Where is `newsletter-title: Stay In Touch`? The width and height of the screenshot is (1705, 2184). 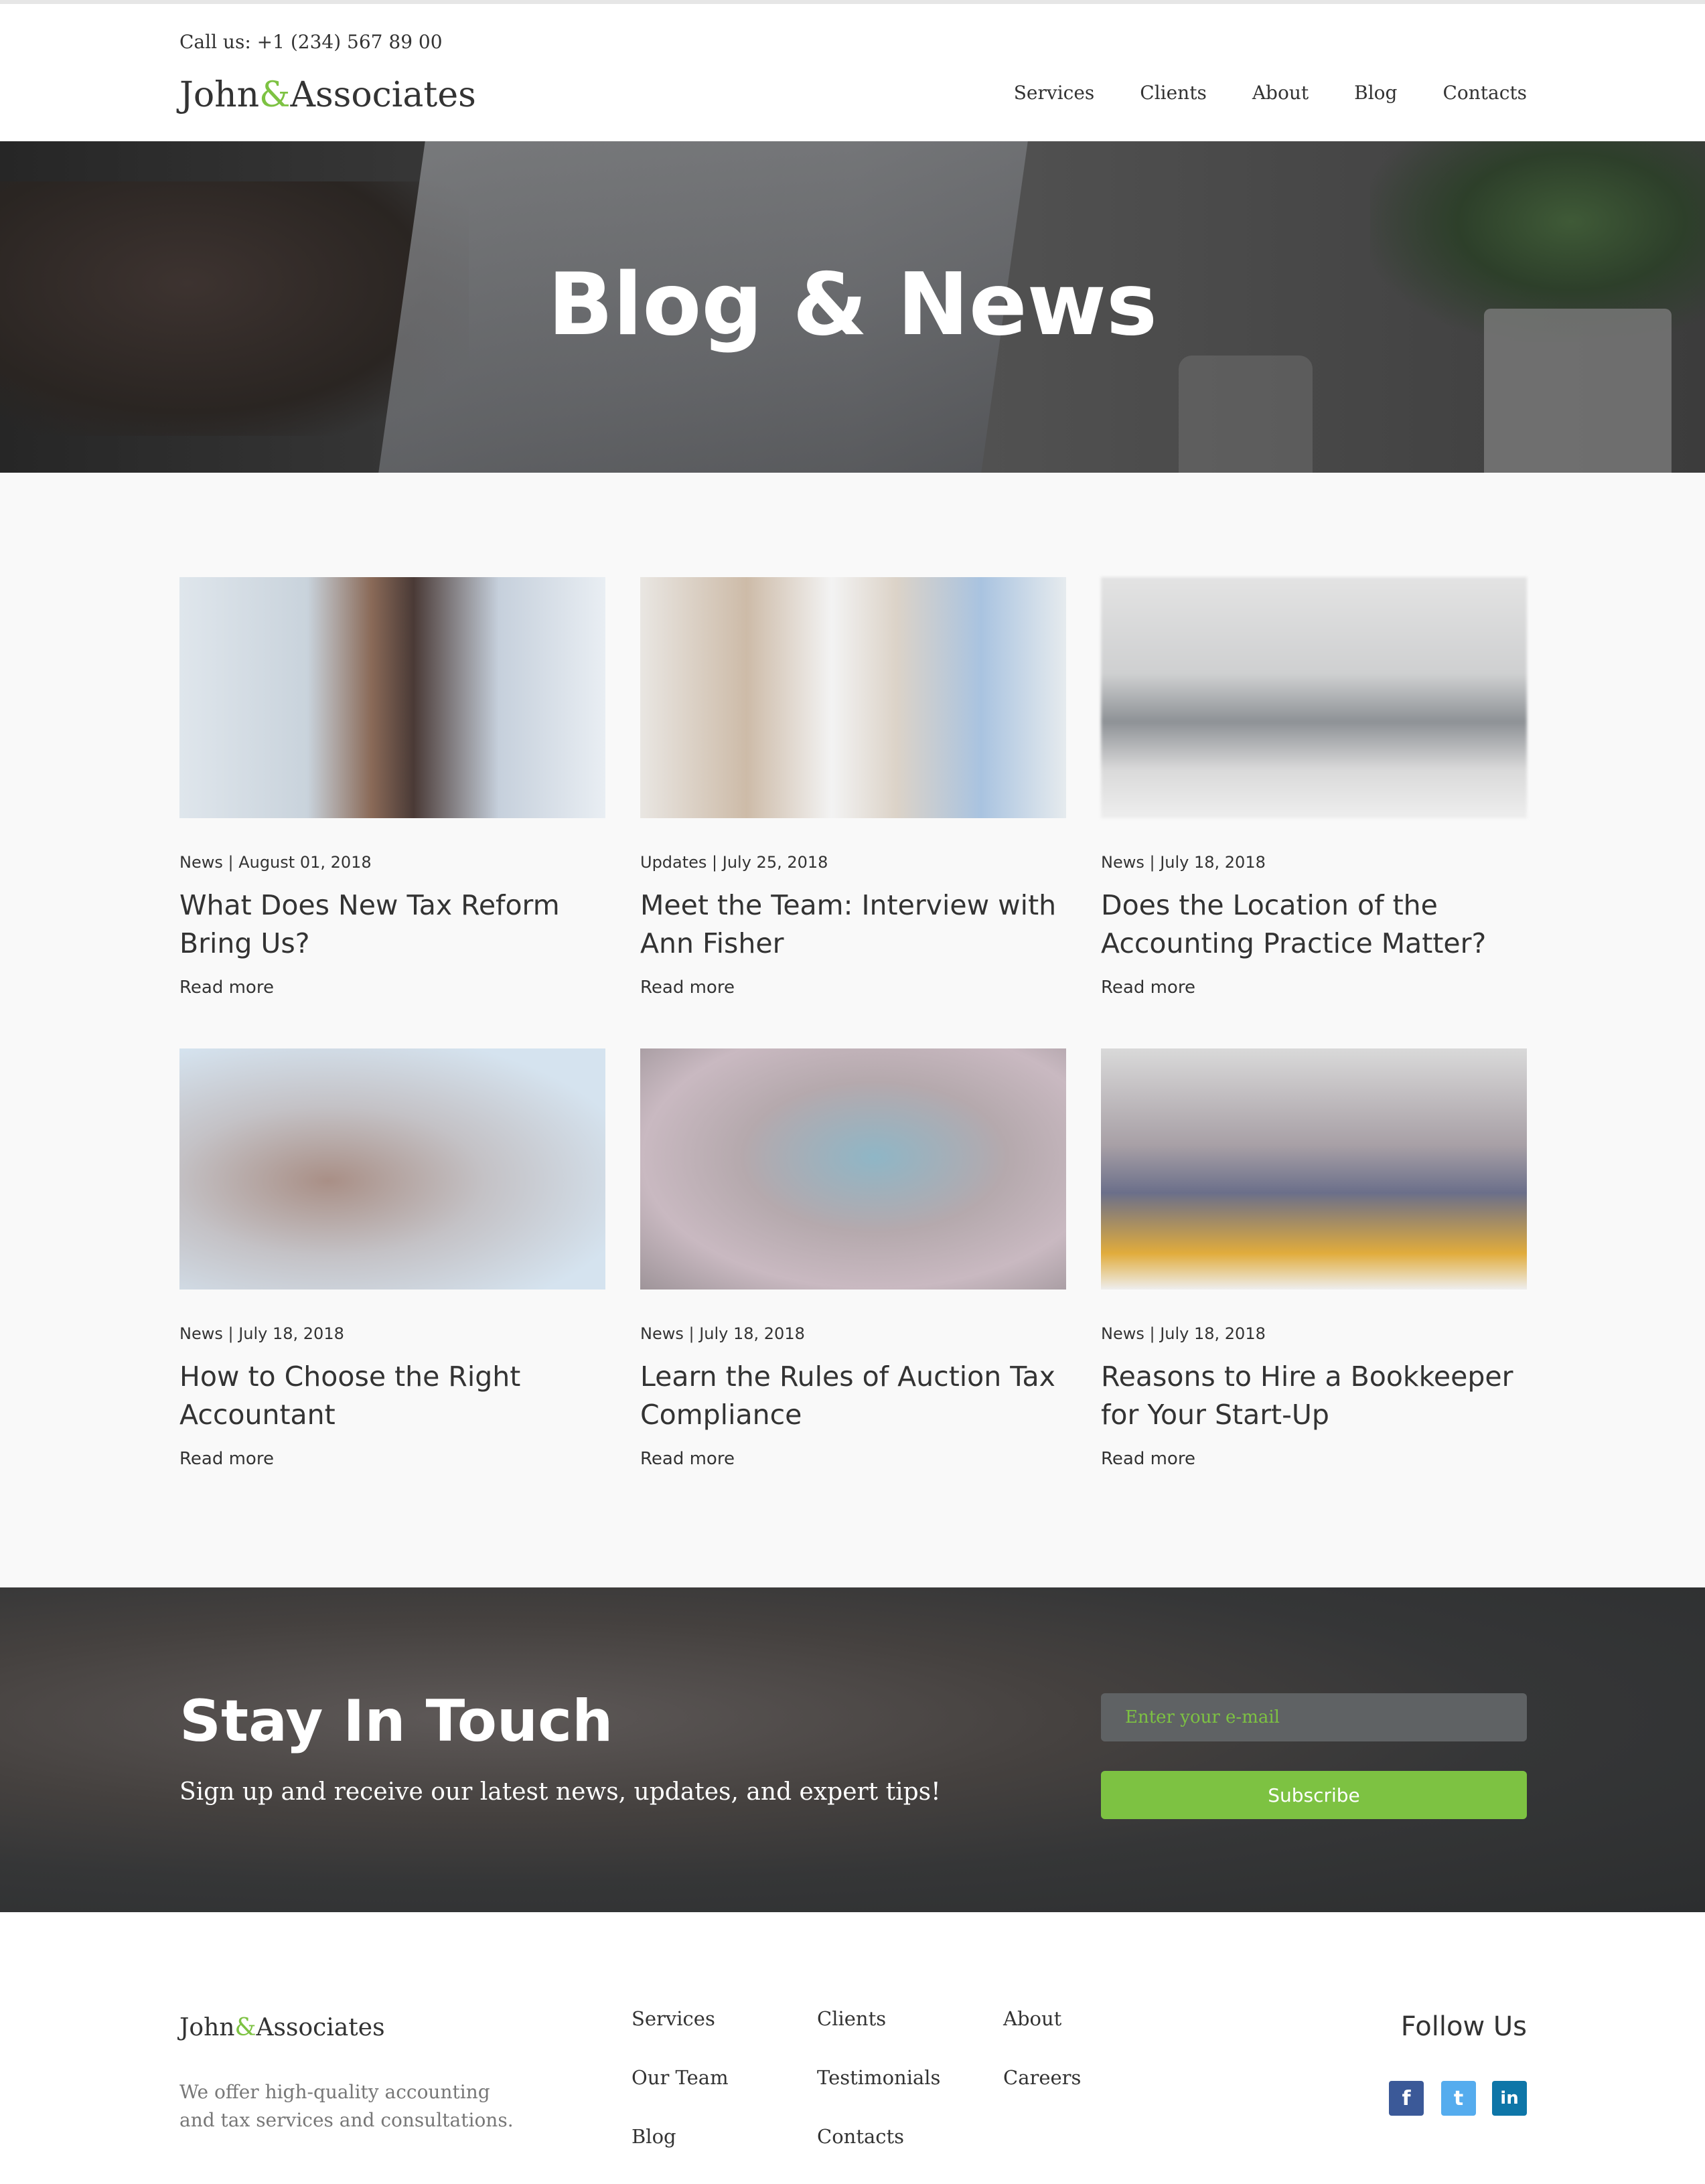 newsletter-title: Stay In Touch is located at coordinates (396, 1721).